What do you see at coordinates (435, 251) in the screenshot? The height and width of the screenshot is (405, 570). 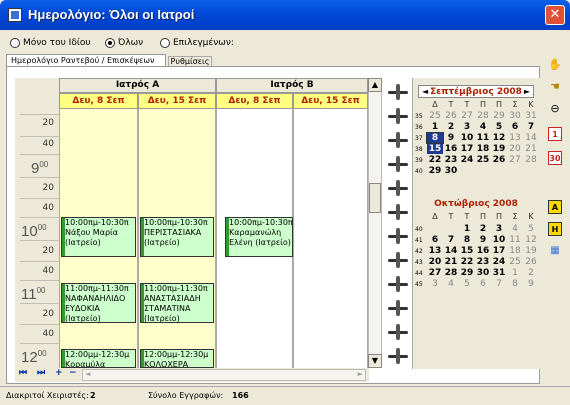 I see `calendar-day: 13` at bounding box center [435, 251].